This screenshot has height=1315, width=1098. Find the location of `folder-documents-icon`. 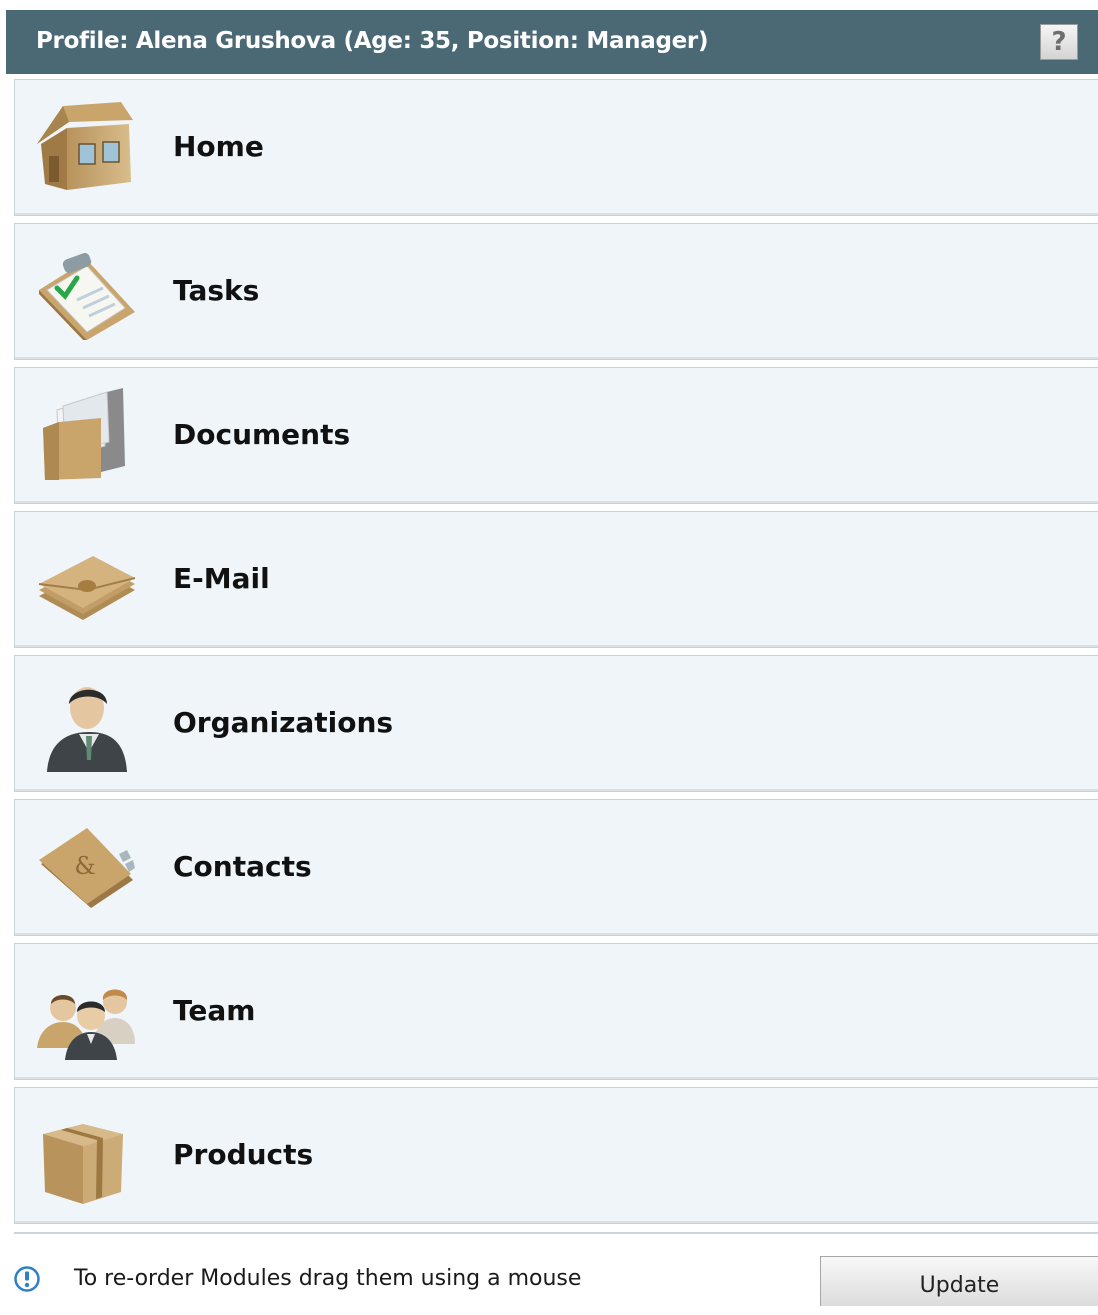

folder-documents-icon is located at coordinates (84, 434).